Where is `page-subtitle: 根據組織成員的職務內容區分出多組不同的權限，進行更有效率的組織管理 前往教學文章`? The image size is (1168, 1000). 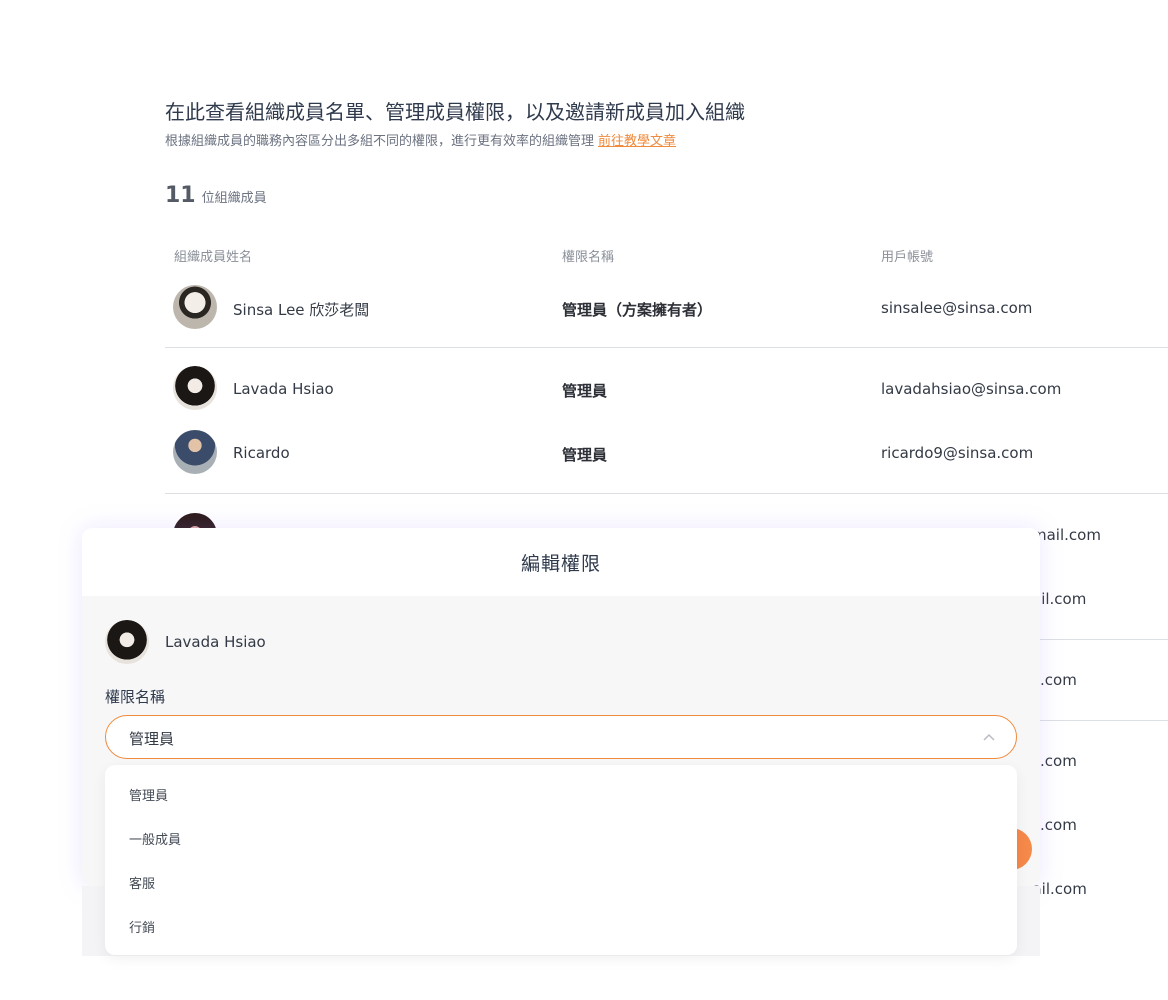
page-subtitle: 根據組織成員的職務內容區分出多組不同的權限，進行更有效率的組織管理 前往教學文章 is located at coordinates (420, 139).